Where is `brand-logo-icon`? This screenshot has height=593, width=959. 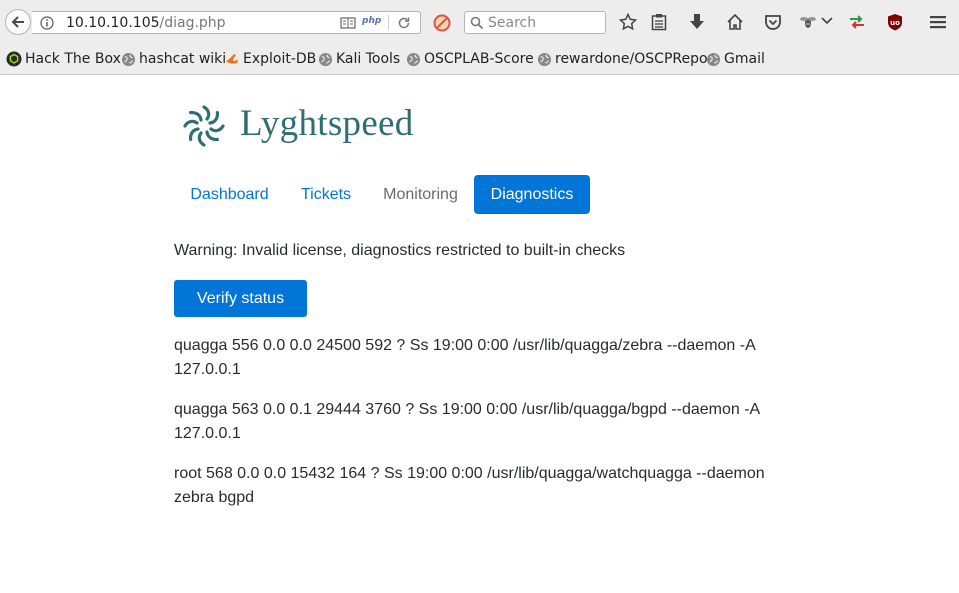
brand-logo-icon is located at coordinates (204, 126).